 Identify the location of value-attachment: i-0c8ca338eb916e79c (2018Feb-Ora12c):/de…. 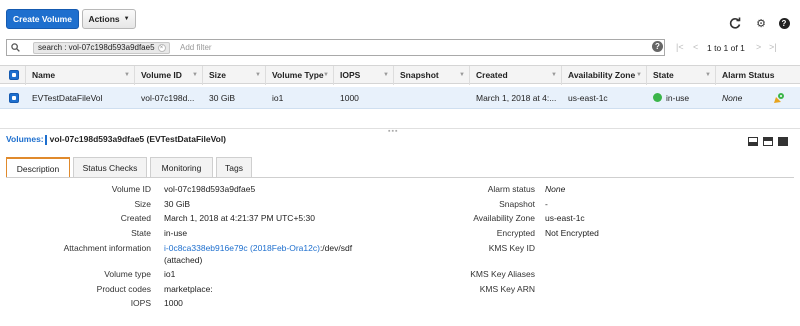
(258, 248).